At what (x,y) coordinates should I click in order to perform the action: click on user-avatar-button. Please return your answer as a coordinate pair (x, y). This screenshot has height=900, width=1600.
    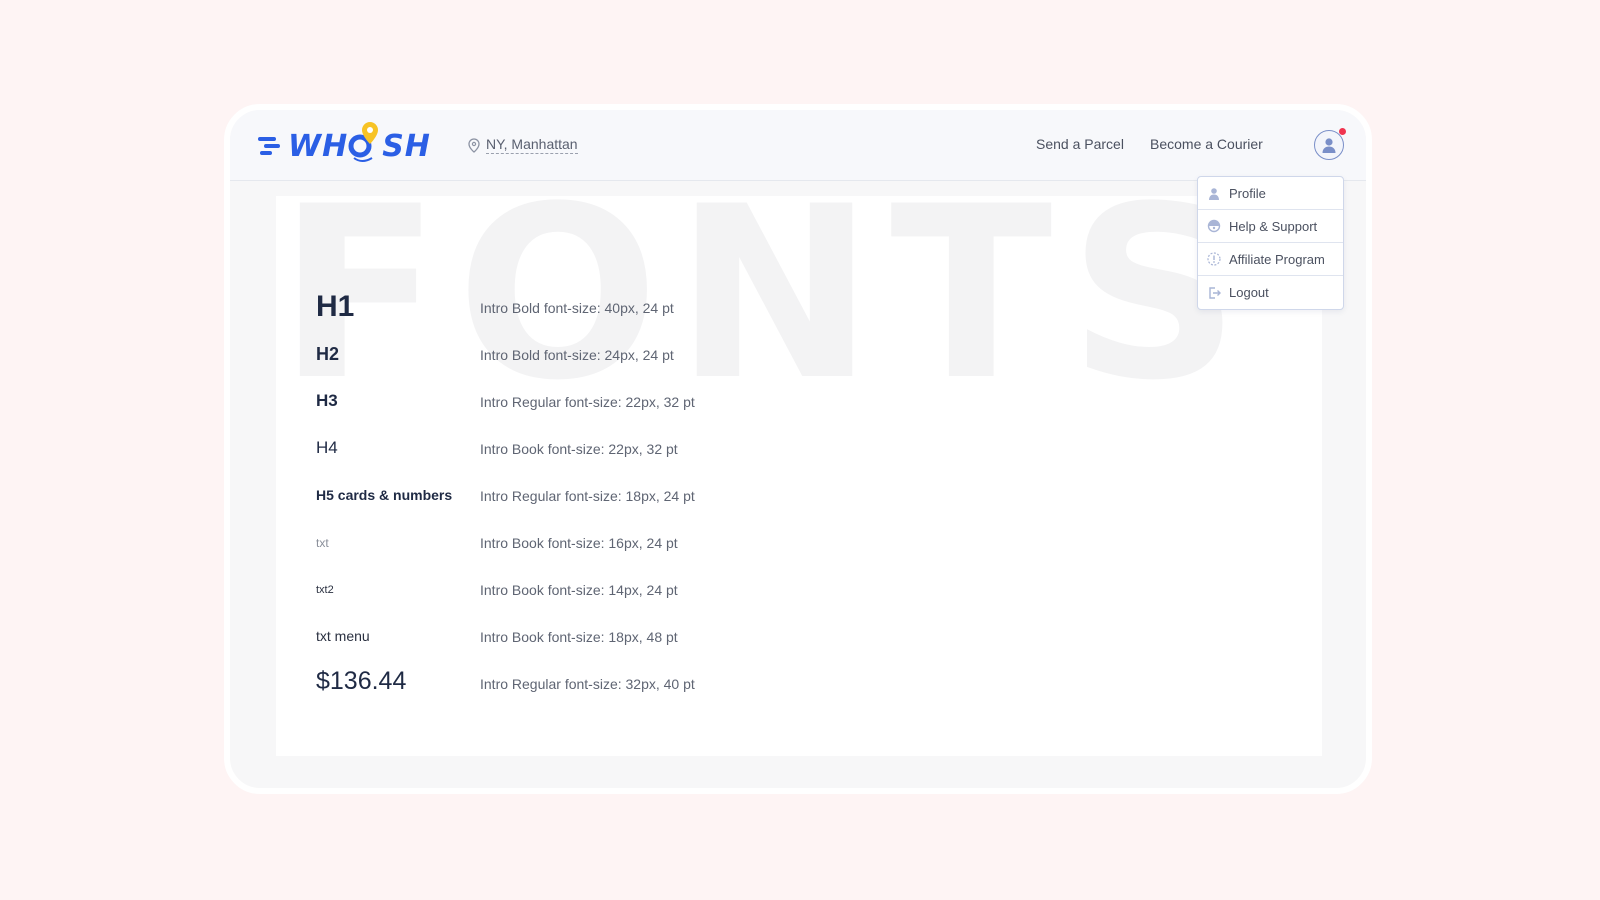
    Looking at the image, I should click on (1330, 144).